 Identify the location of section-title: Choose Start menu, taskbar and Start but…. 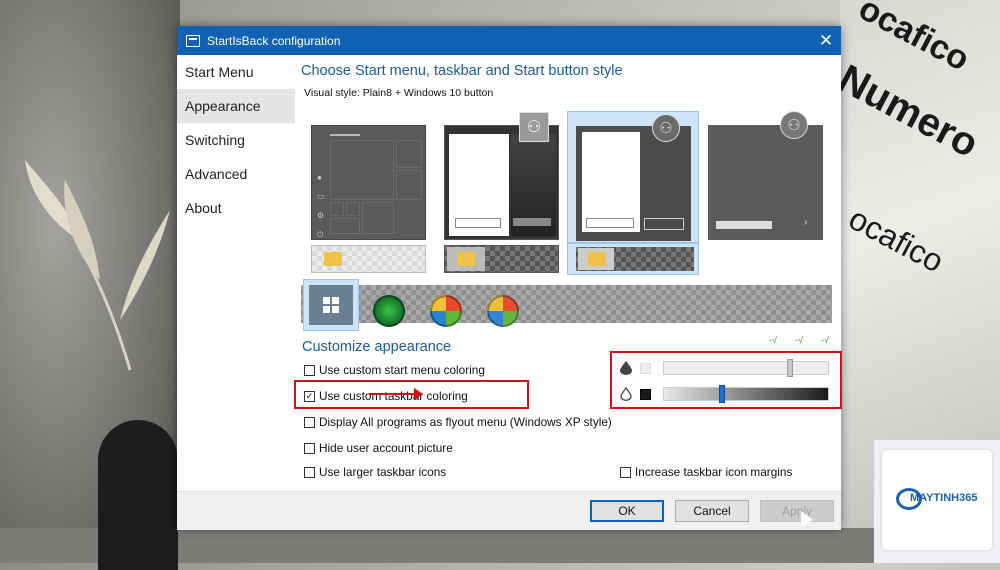
(462, 71).